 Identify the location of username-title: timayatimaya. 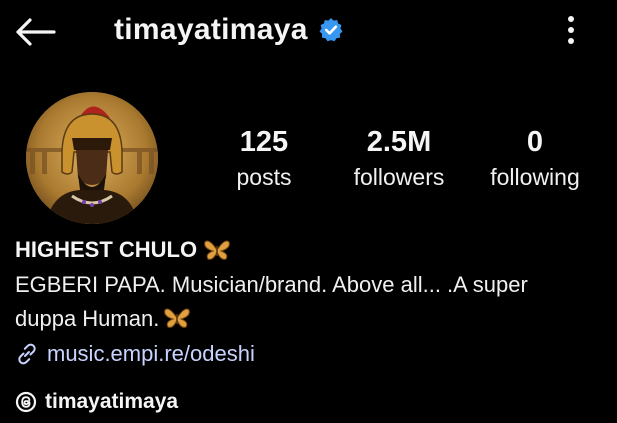
(211, 29).